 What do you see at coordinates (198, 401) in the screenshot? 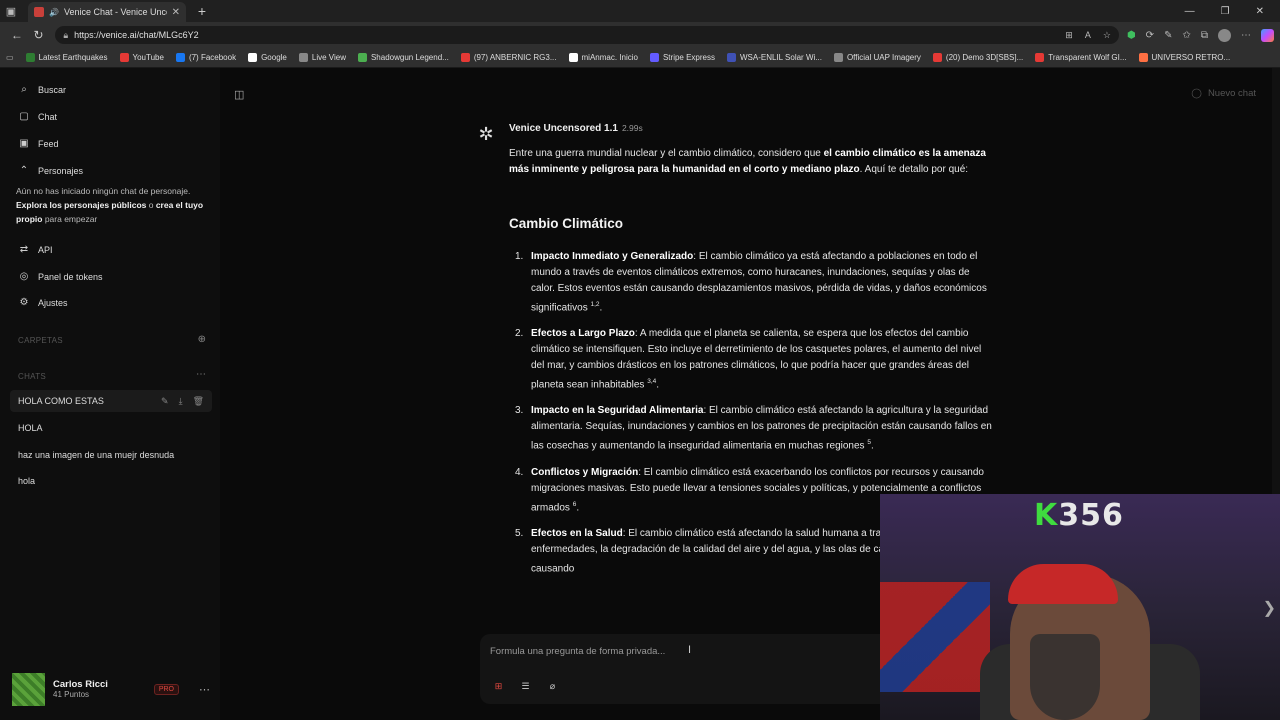
I see `trash-icon: 🗑︎` at bounding box center [198, 401].